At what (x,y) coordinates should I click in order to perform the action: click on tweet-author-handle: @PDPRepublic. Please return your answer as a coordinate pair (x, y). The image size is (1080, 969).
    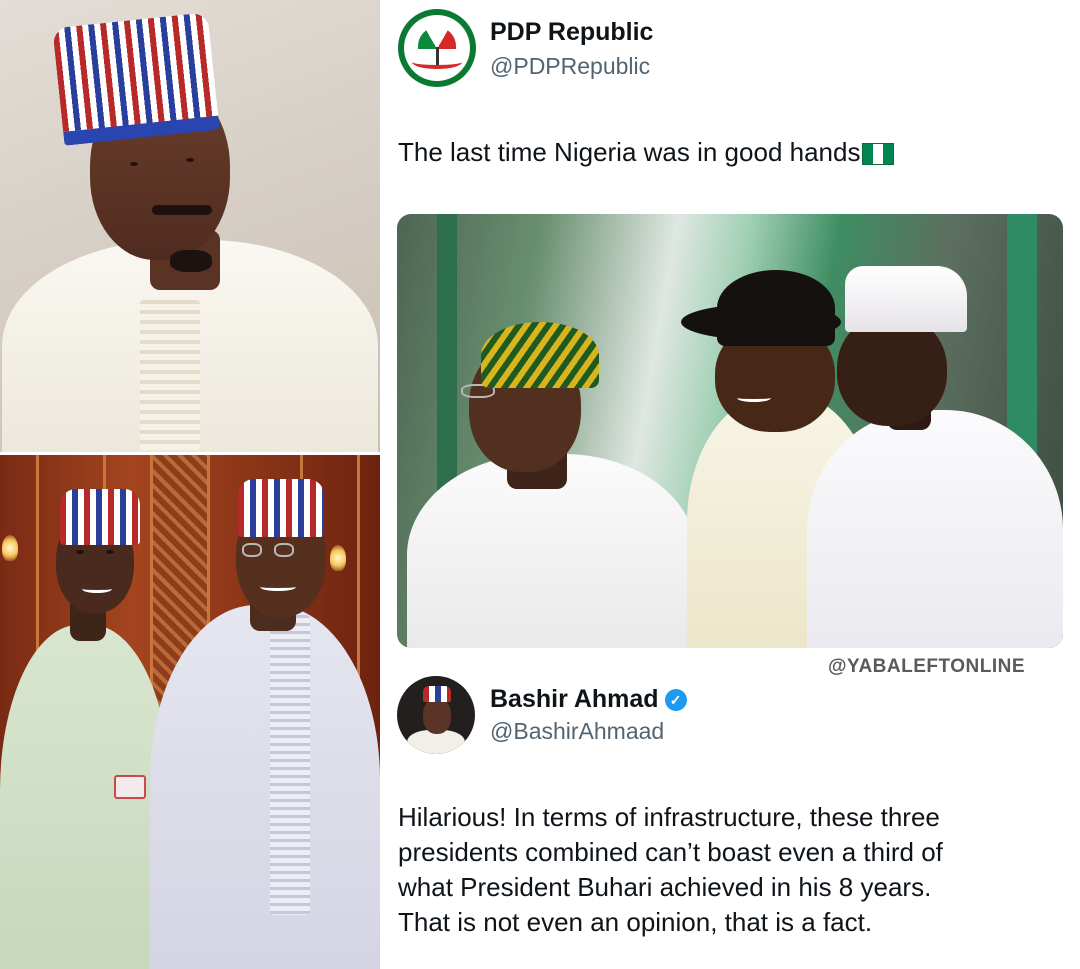
    Looking at the image, I should click on (570, 66).